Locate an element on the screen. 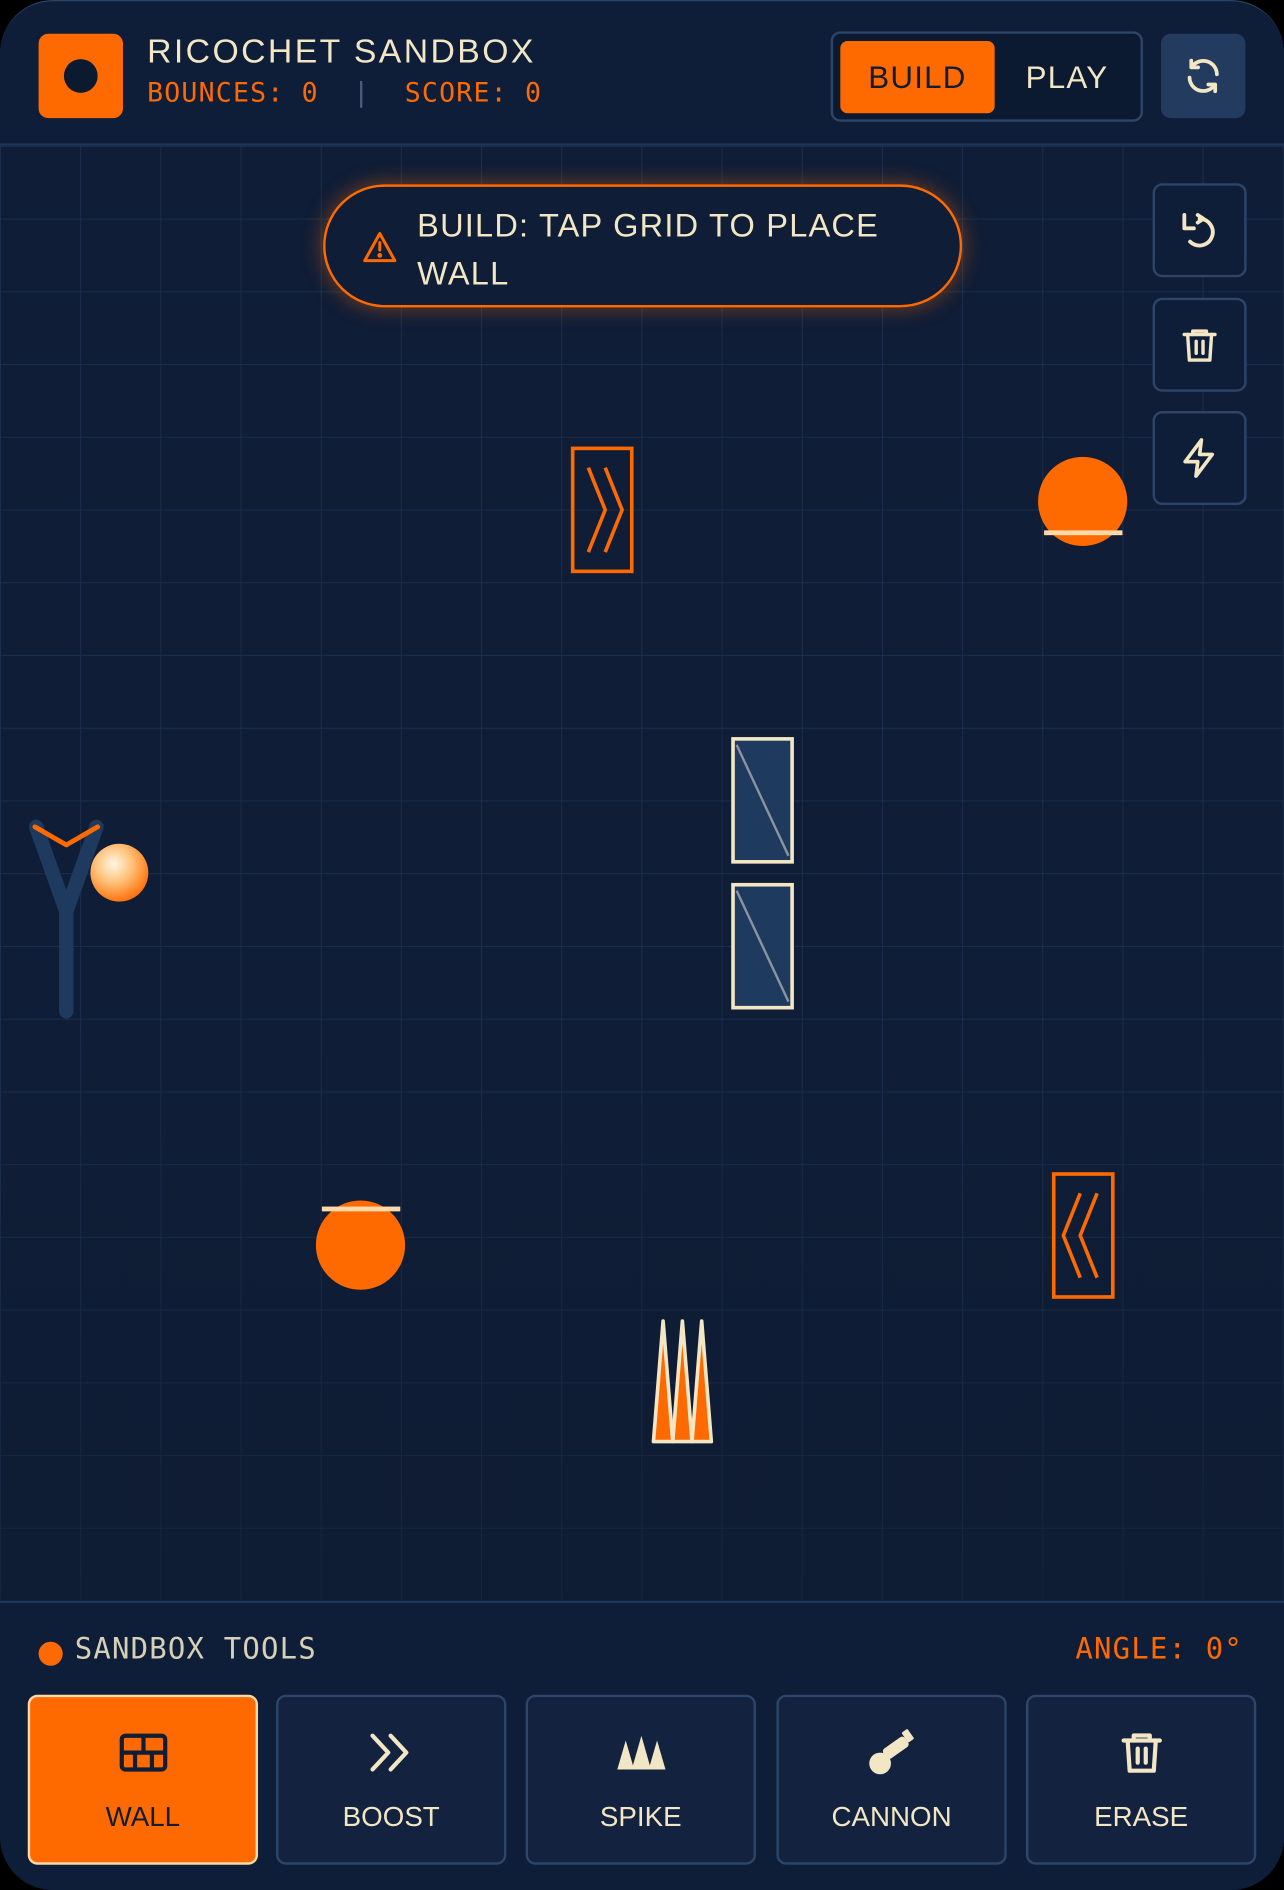 This screenshot has width=1284, height=1890. build-hint-banner: BUILD: TAP GRID TO PLACE WALL is located at coordinates (643, 246).